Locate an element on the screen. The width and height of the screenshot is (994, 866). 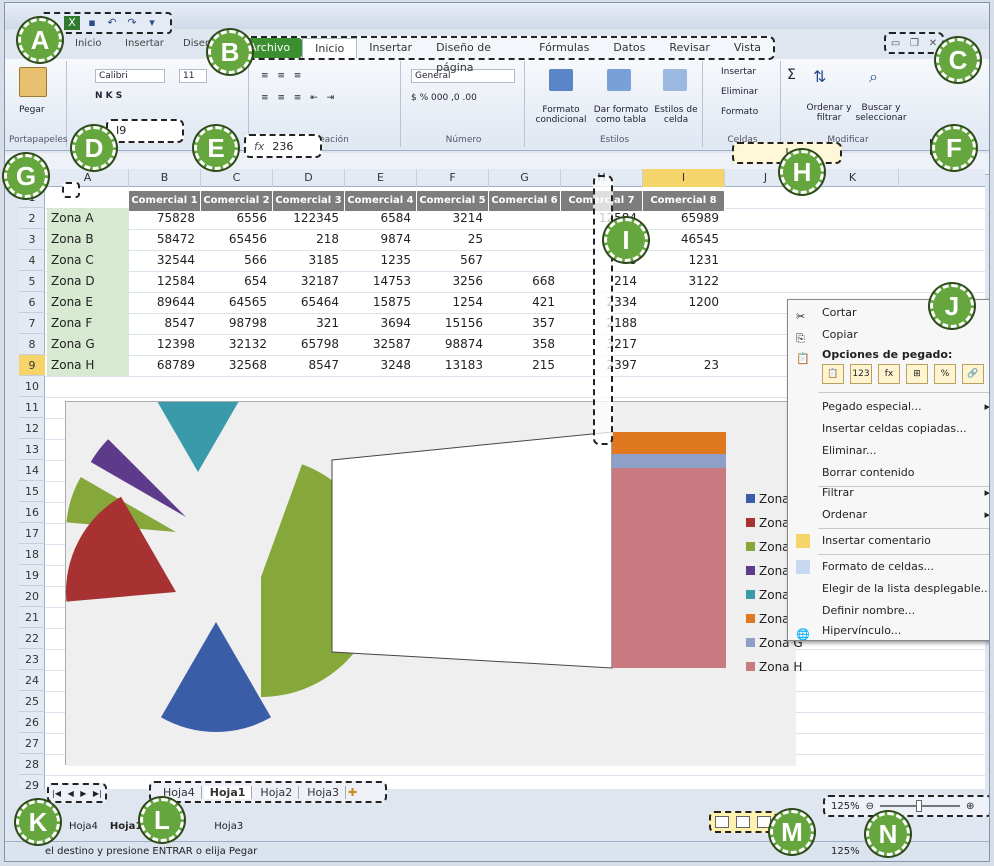
row-header: 13 is located at coordinates (32, 449).